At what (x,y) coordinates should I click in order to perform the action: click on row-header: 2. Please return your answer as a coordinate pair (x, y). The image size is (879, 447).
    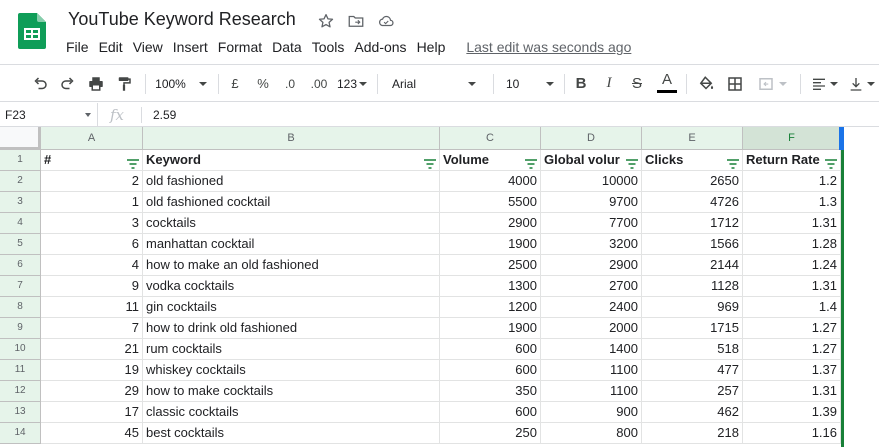
    Looking at the image, I should click on (20, 181).